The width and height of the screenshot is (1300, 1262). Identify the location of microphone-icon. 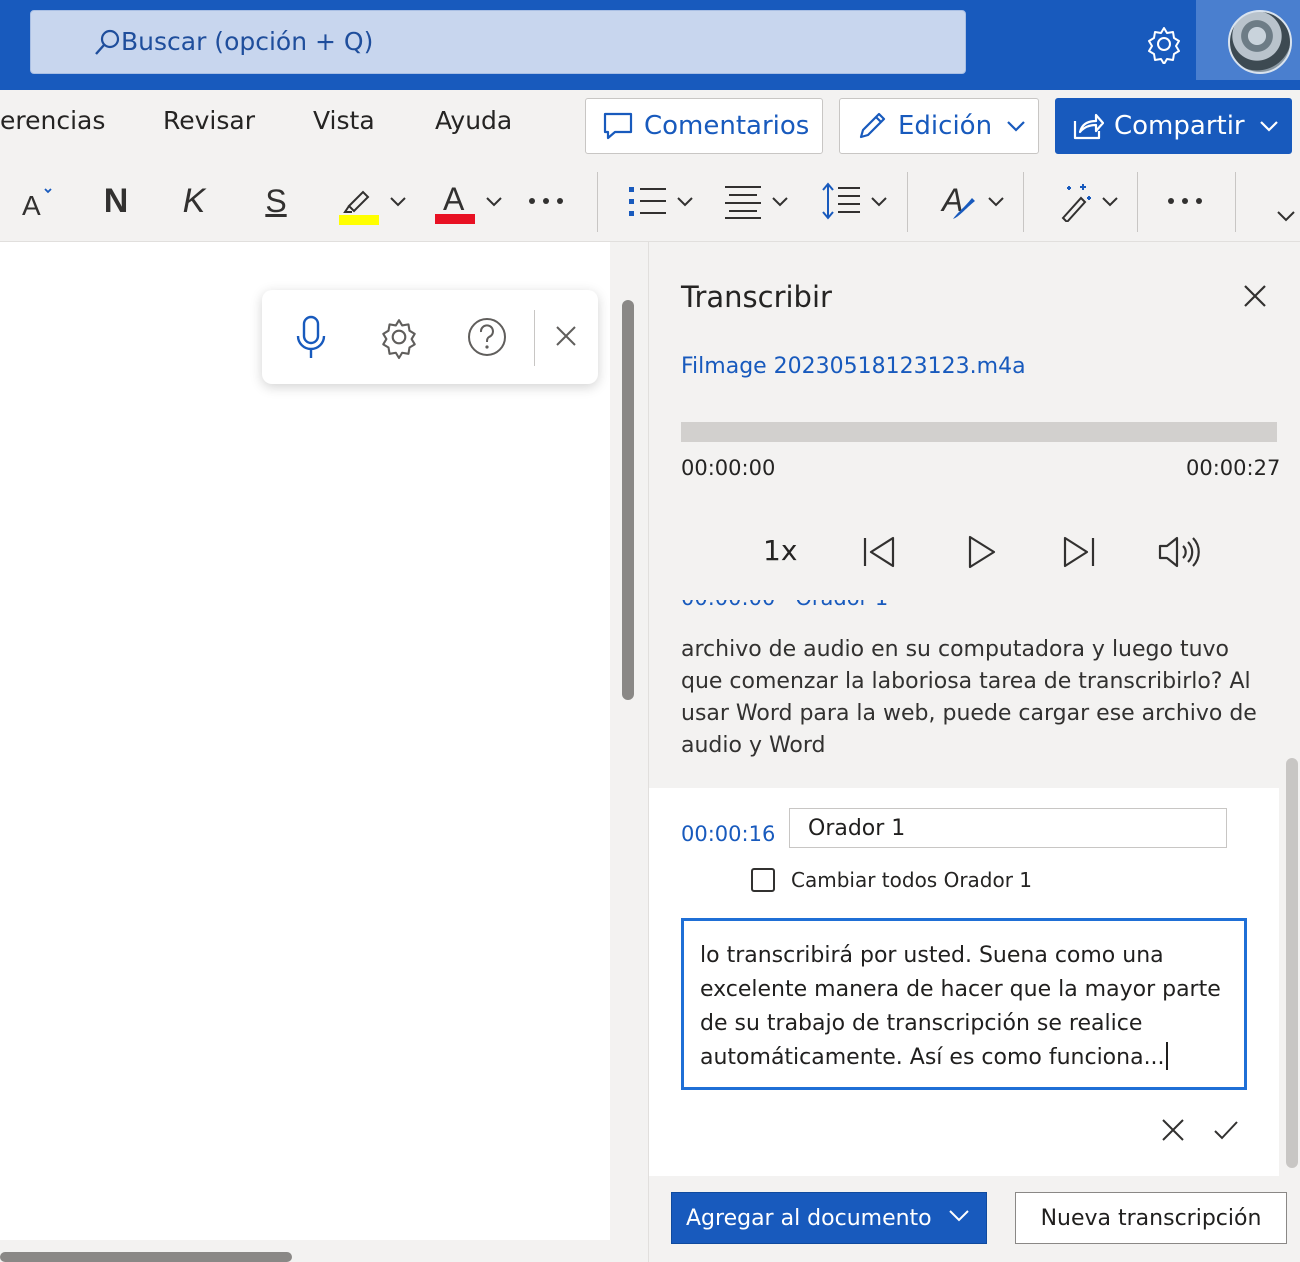
(311, 340).